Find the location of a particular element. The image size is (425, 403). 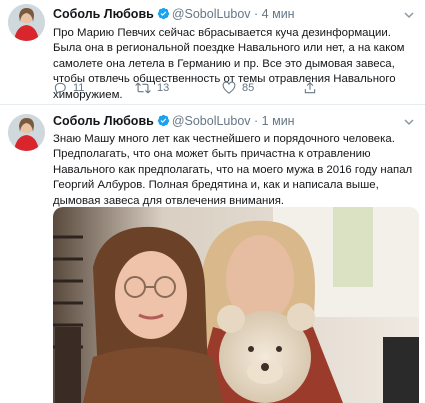

retweet-button: 13 is located at coordinates (152, 88).